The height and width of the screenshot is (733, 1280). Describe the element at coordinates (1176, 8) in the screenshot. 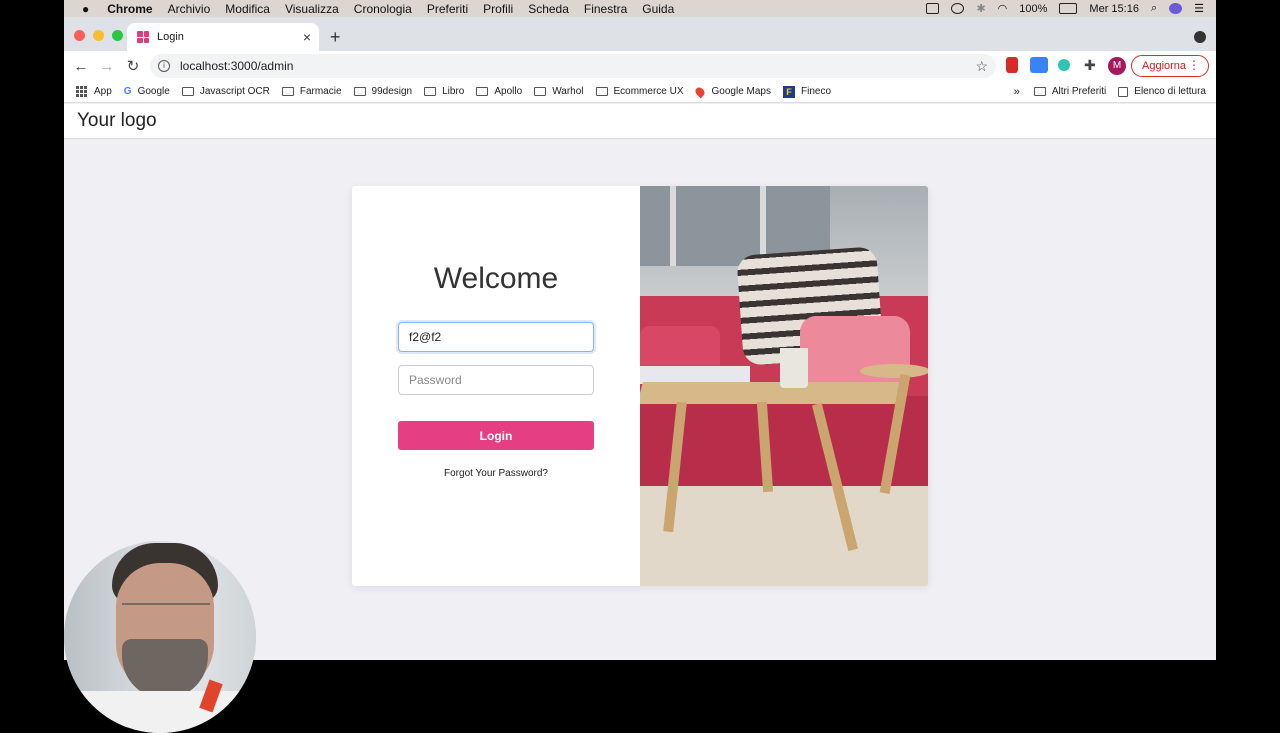

I see `siri-icon` at that location.